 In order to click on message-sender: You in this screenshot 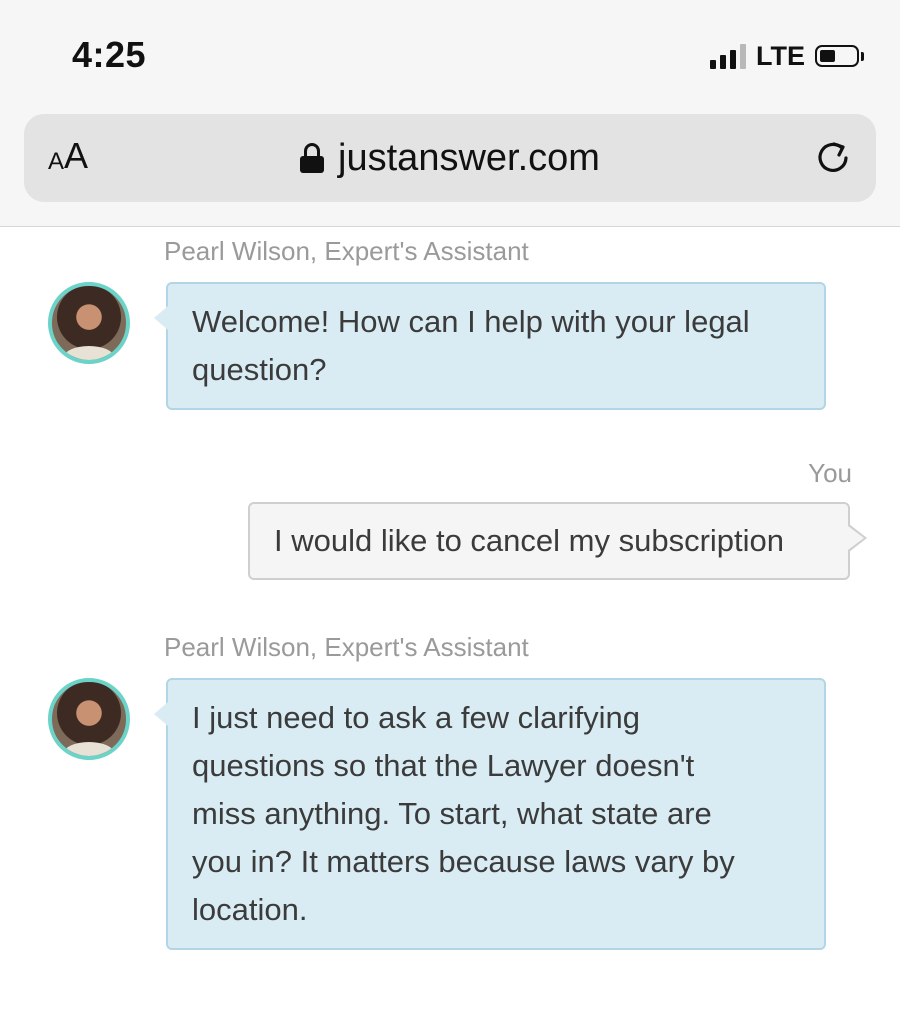, I will do `click(830, 473)`.